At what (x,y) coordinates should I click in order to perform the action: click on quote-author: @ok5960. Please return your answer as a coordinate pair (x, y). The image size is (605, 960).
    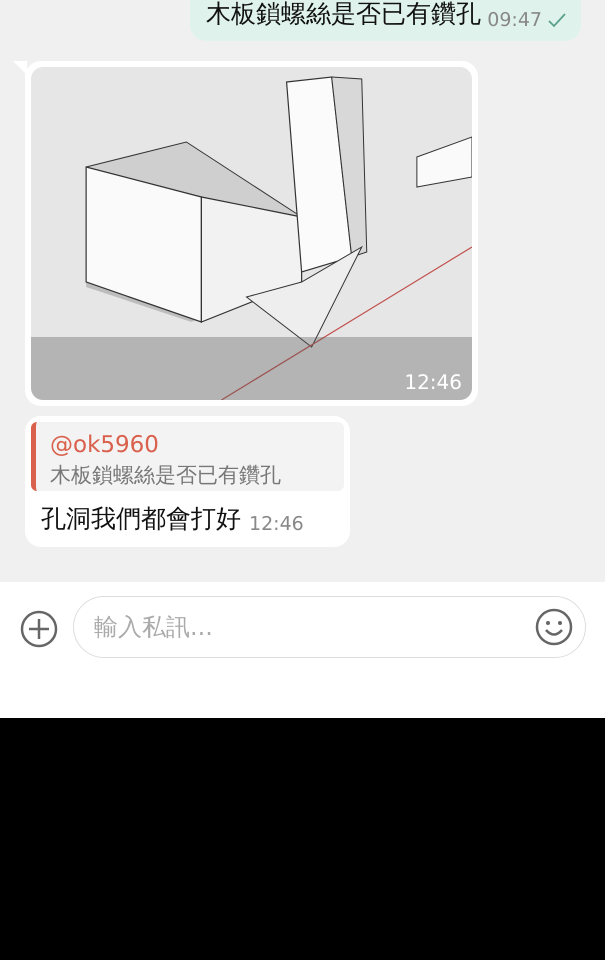
    Looking at the image, I should click on (105, 445).